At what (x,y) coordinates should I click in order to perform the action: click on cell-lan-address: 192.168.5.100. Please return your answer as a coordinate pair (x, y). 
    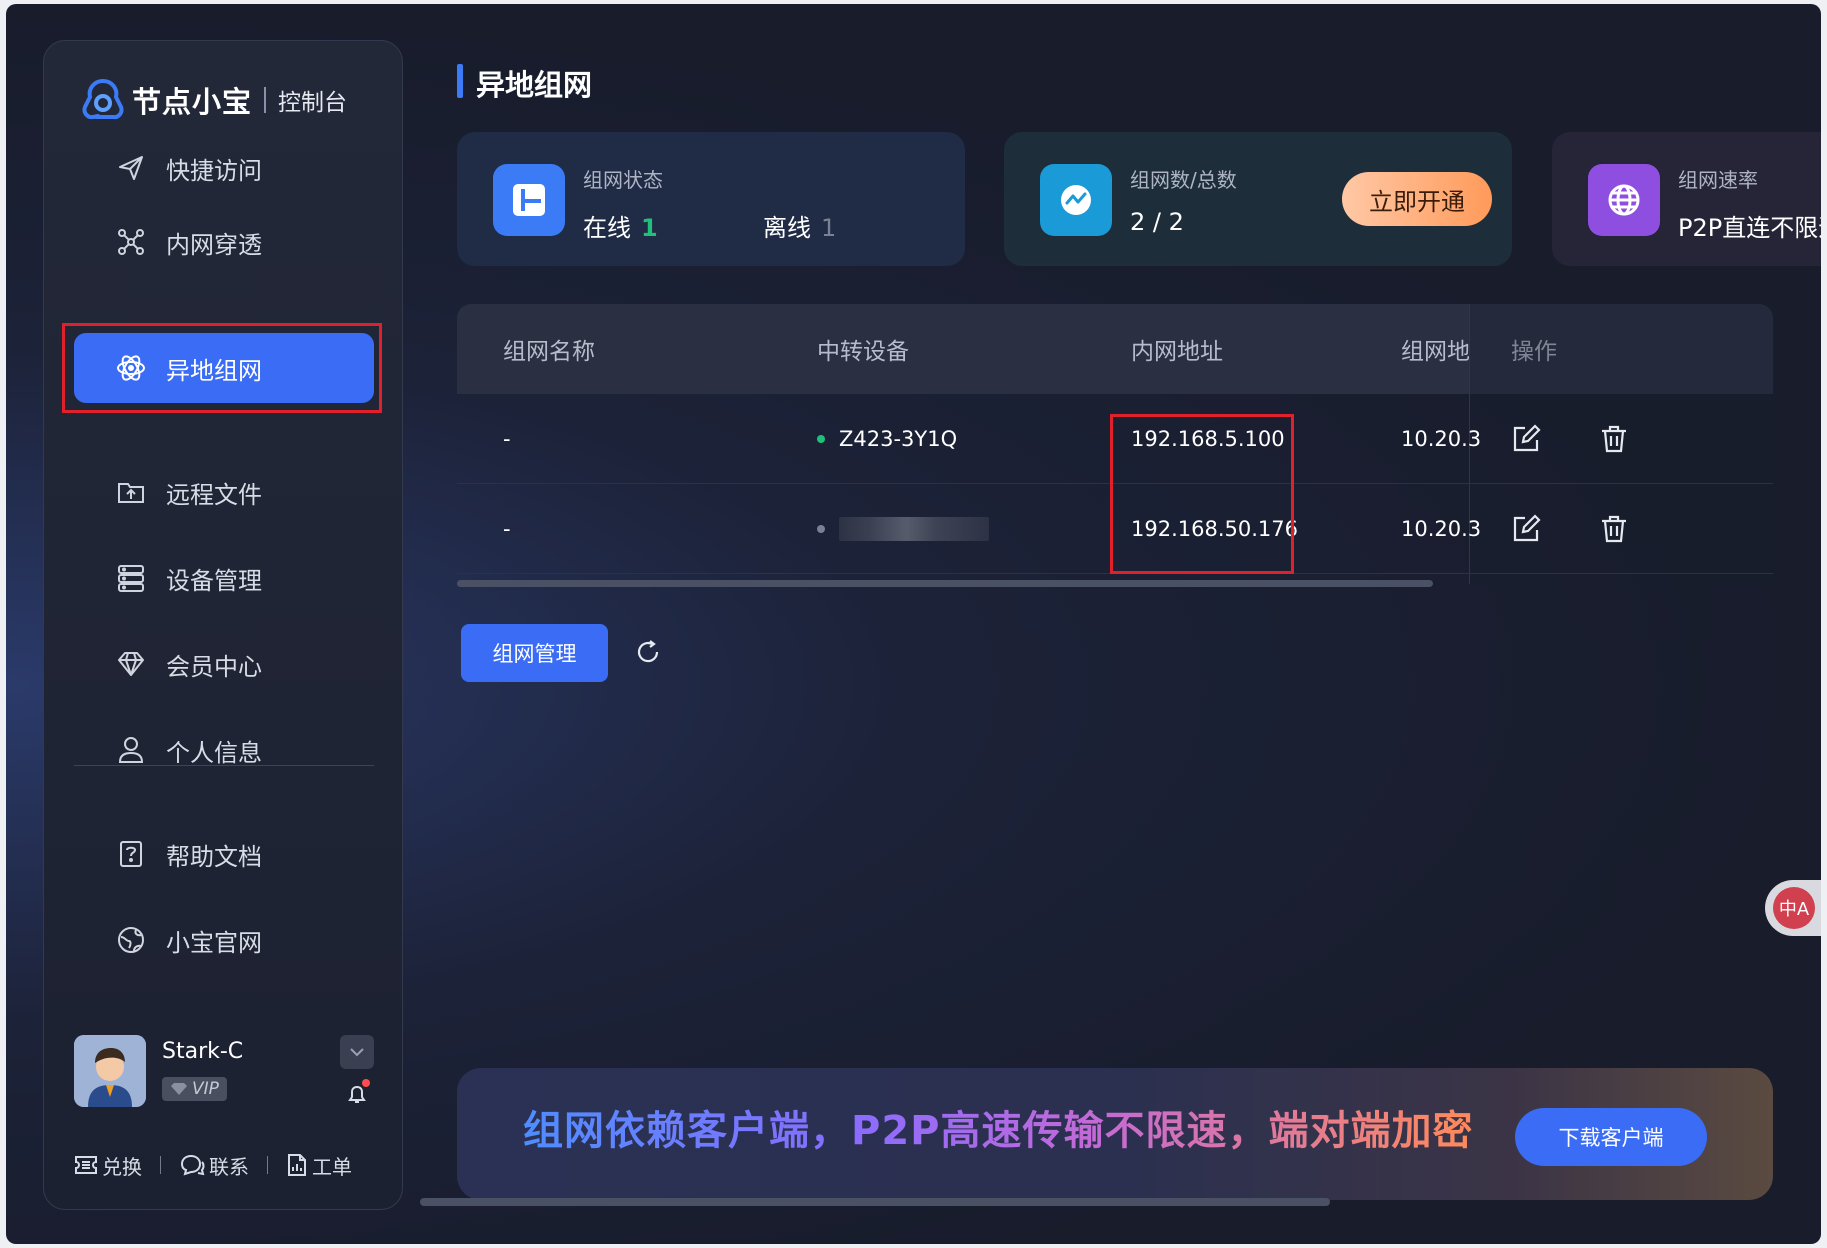
    Looking at the image, I should click on (1208, 439).